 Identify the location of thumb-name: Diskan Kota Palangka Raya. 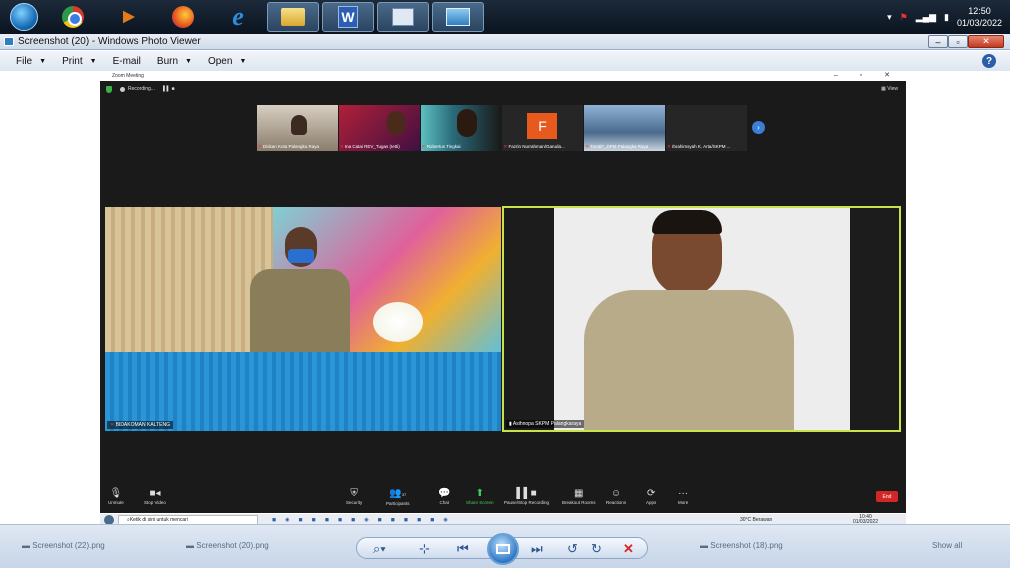
(291, 146).